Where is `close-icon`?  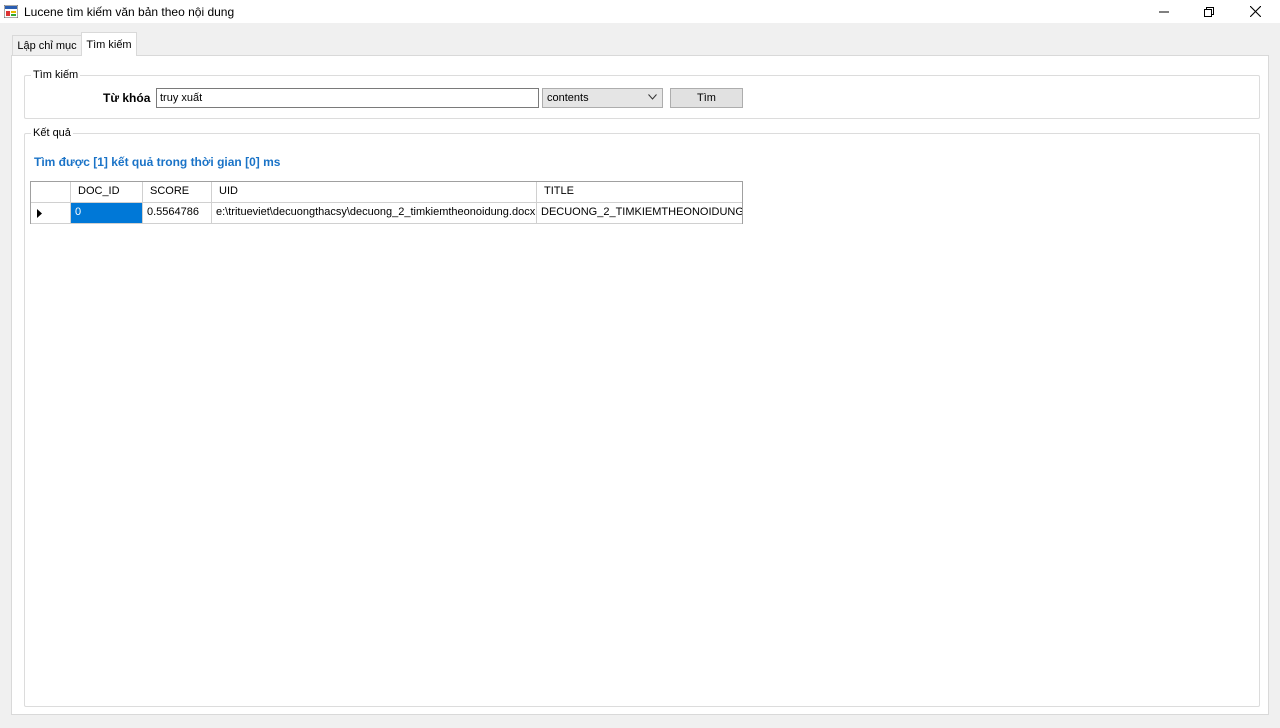 close-icon is located at coordinates (1255, 11).